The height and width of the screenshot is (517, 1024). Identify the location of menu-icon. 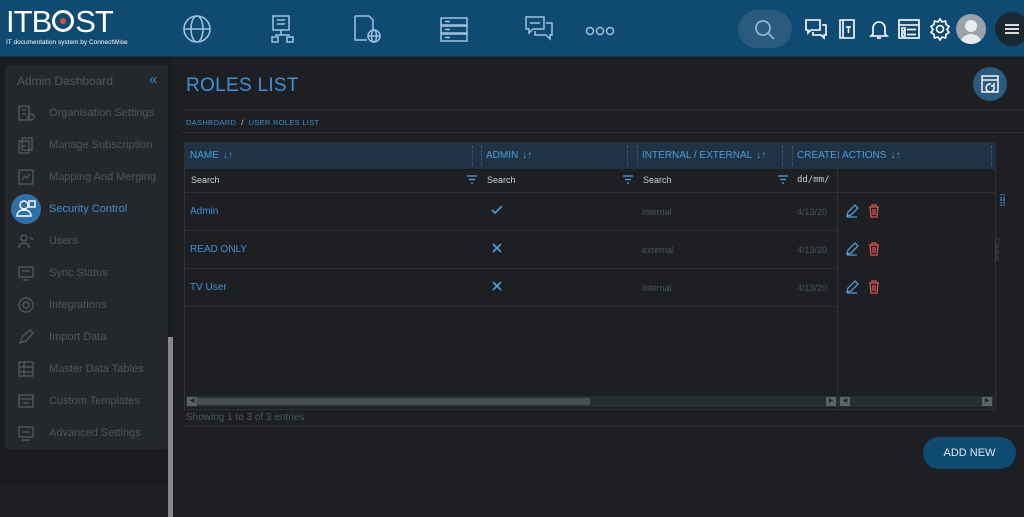
(1012, 29).